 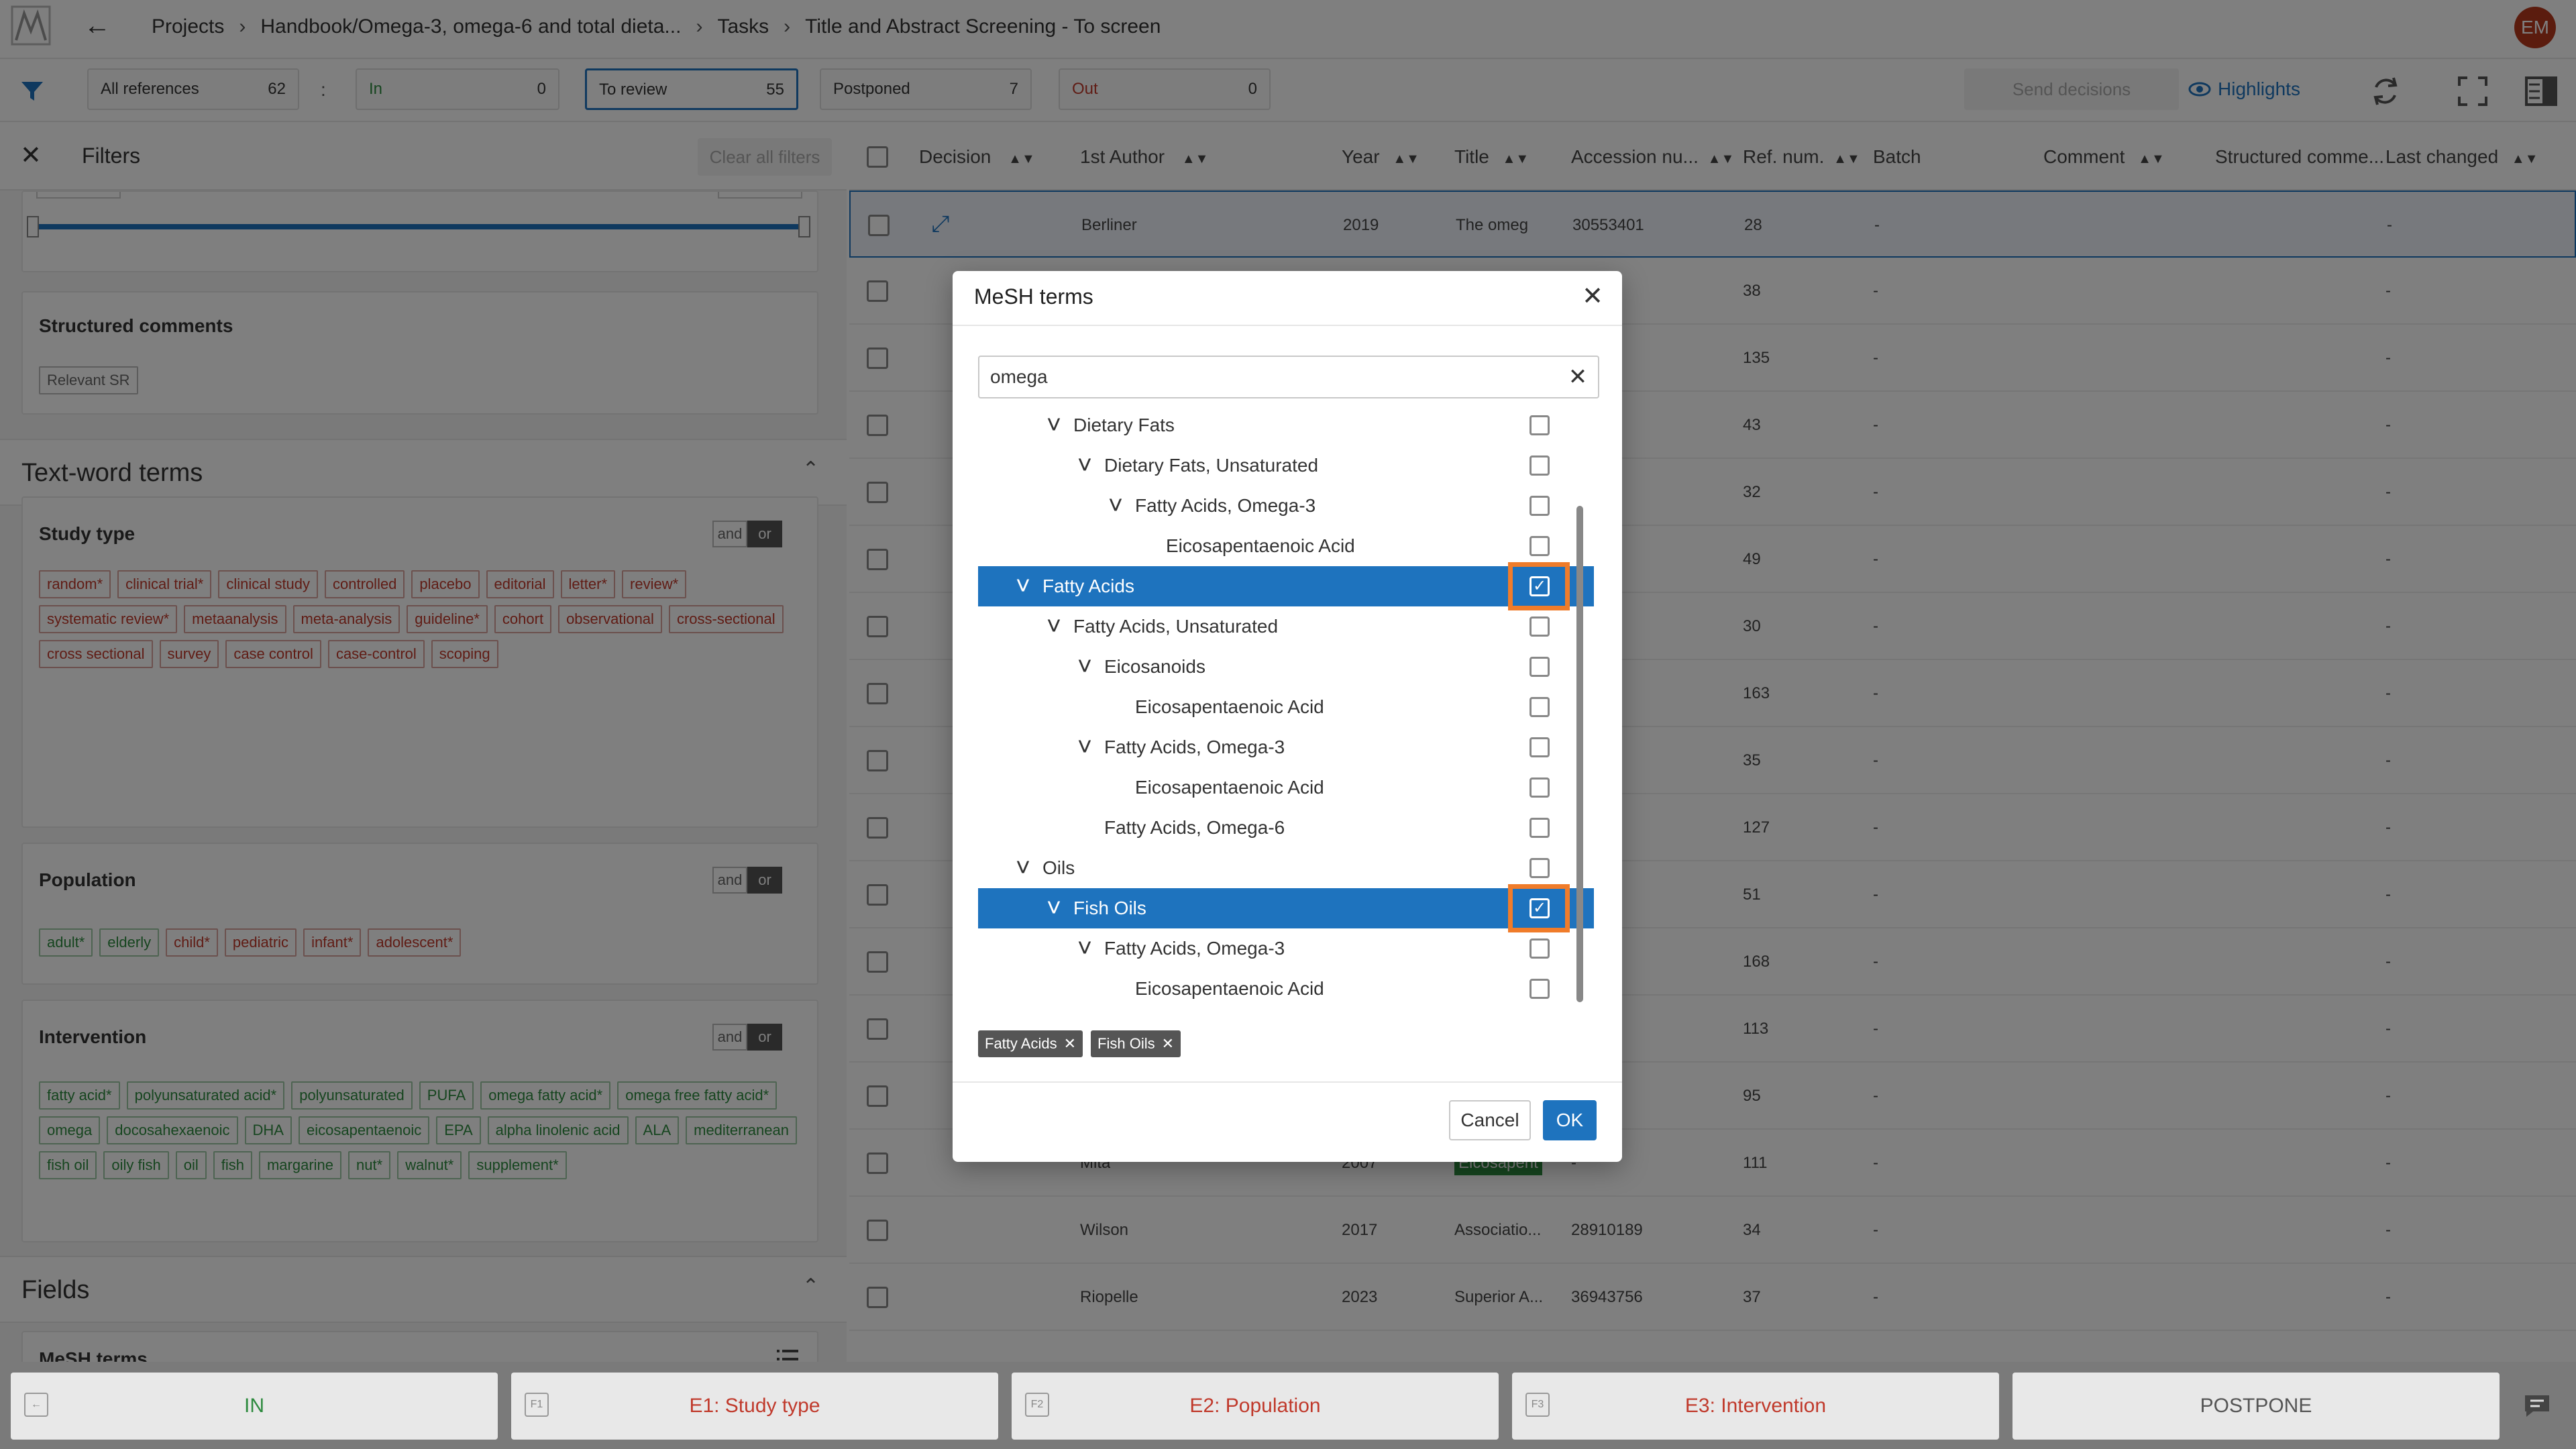 I want to click on tree-node: ˅ Fish Oils ✓, so click(x=1286, y=908).